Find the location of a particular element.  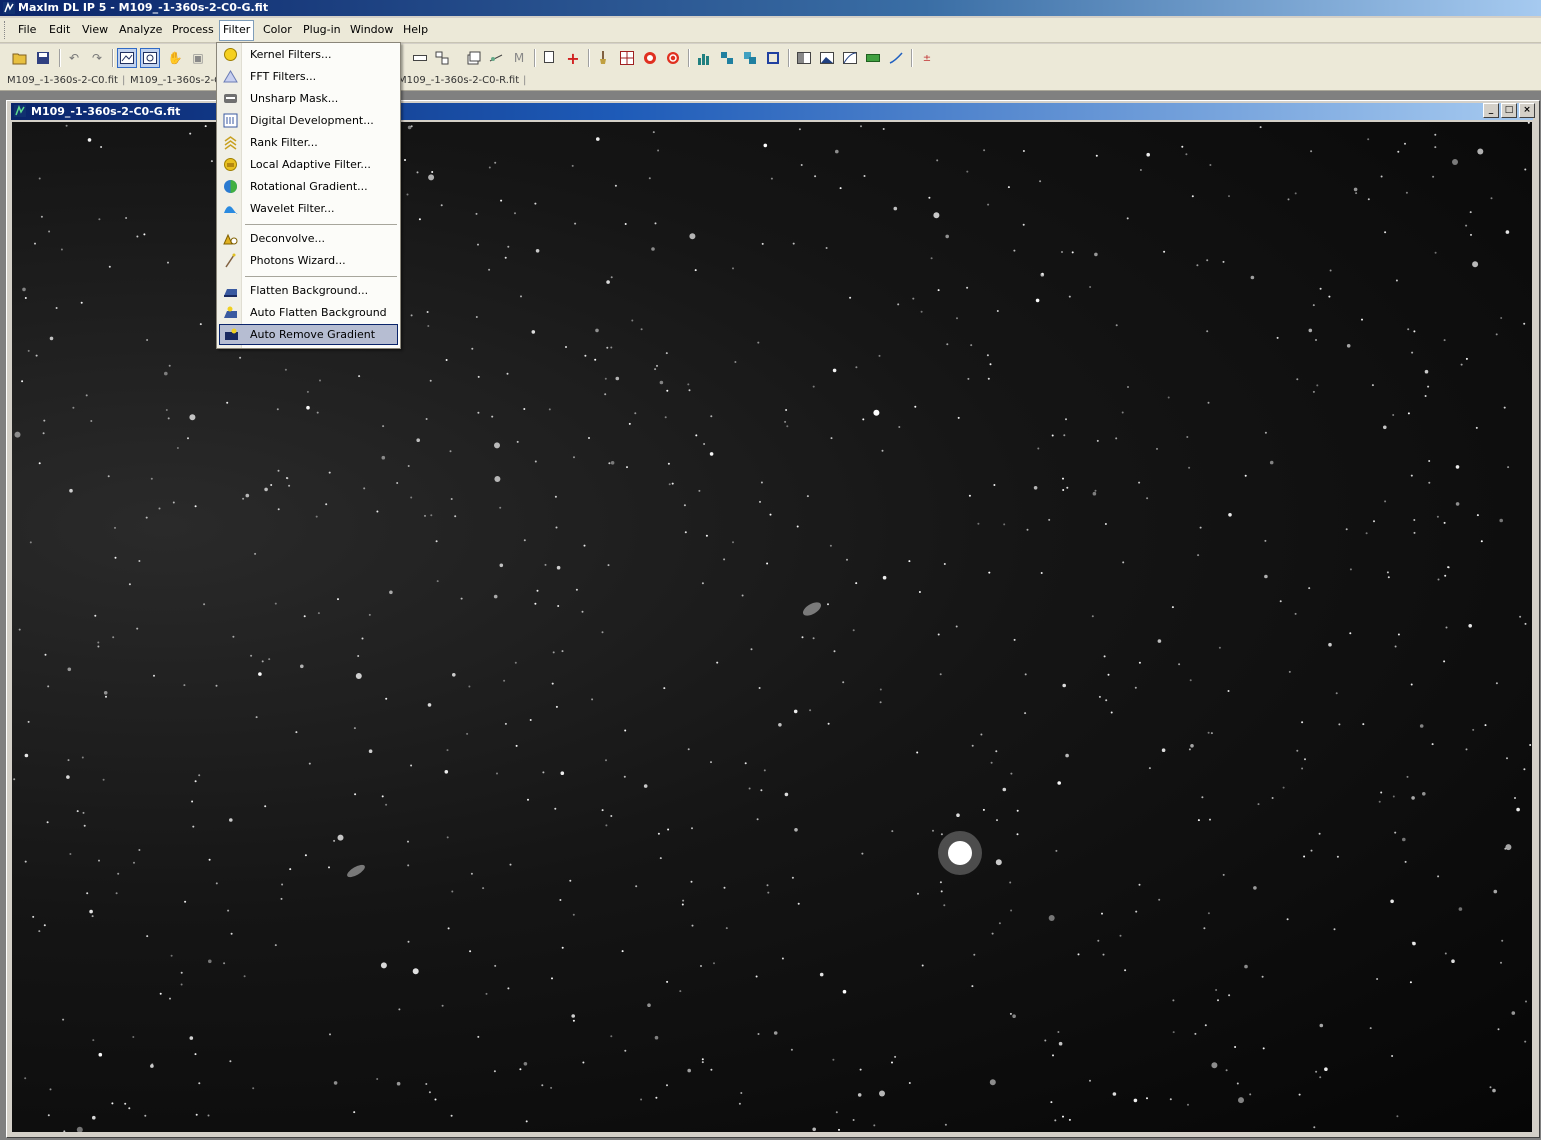

grid-icon is located at coordinates (627, 58).